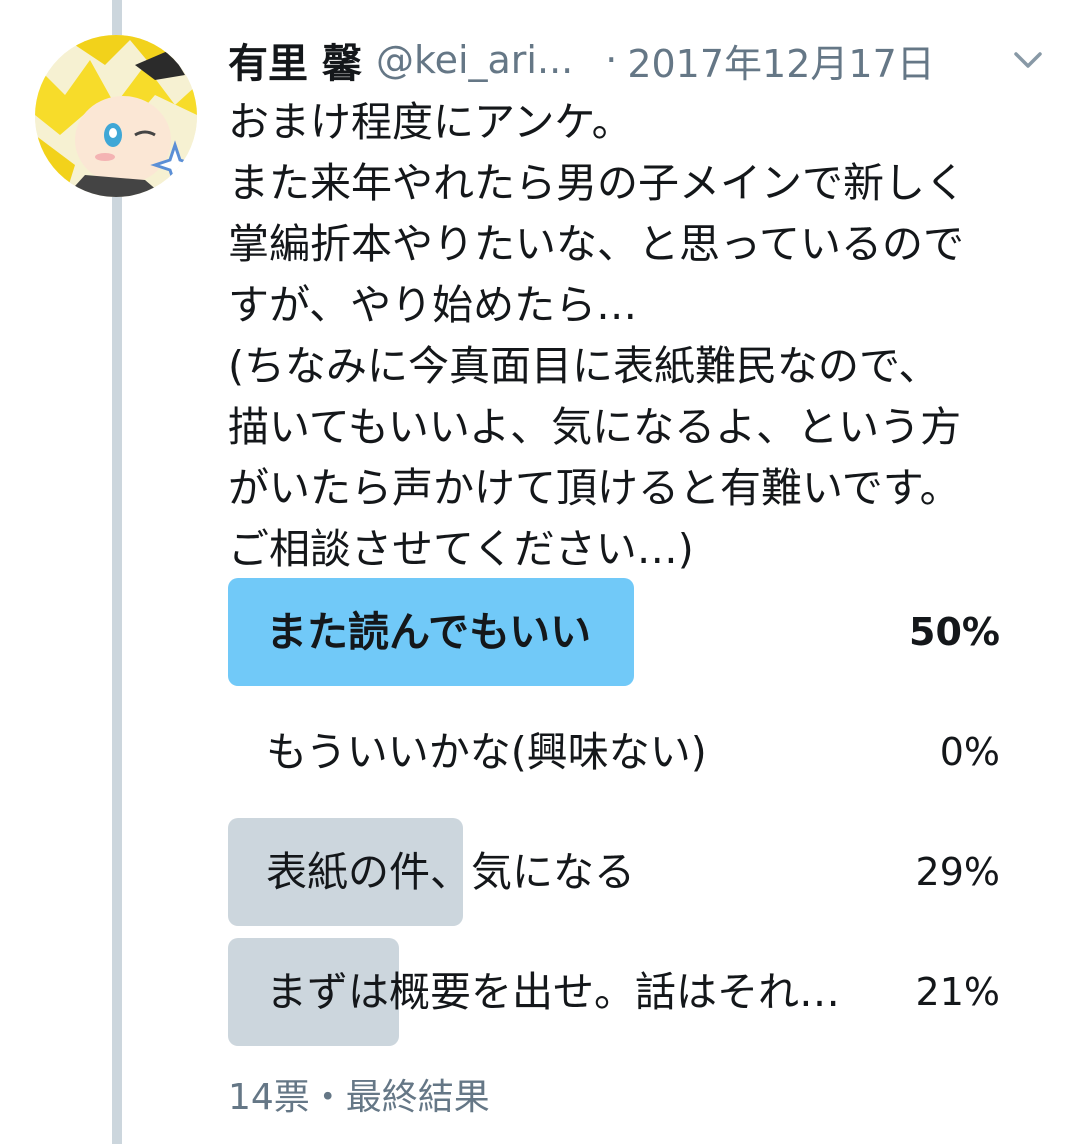 This screenshot has width=1080, height=1144. What do you see at coordinates (957, 992) in the screenshot?
I see `poll-option-percent: 21%` at bounding box center [957, 992].